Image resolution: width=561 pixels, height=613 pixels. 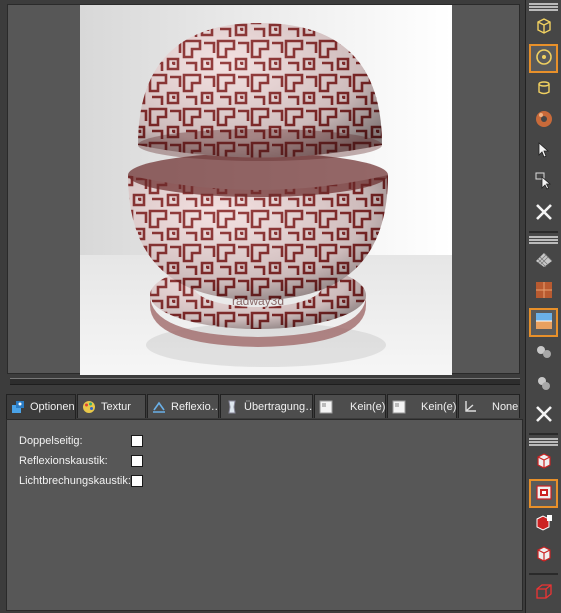 I want to click on close-lighting-button, so click(x=543, y=415).